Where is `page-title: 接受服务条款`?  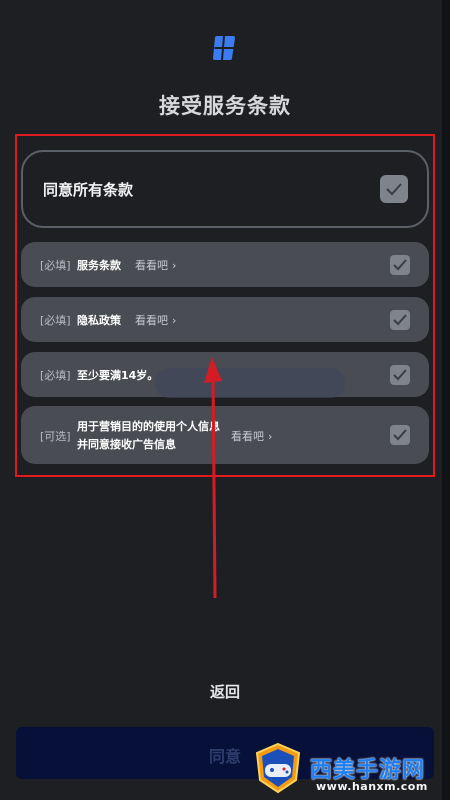
page-title: 接受服务条款 is located at coordinates (225, 106).